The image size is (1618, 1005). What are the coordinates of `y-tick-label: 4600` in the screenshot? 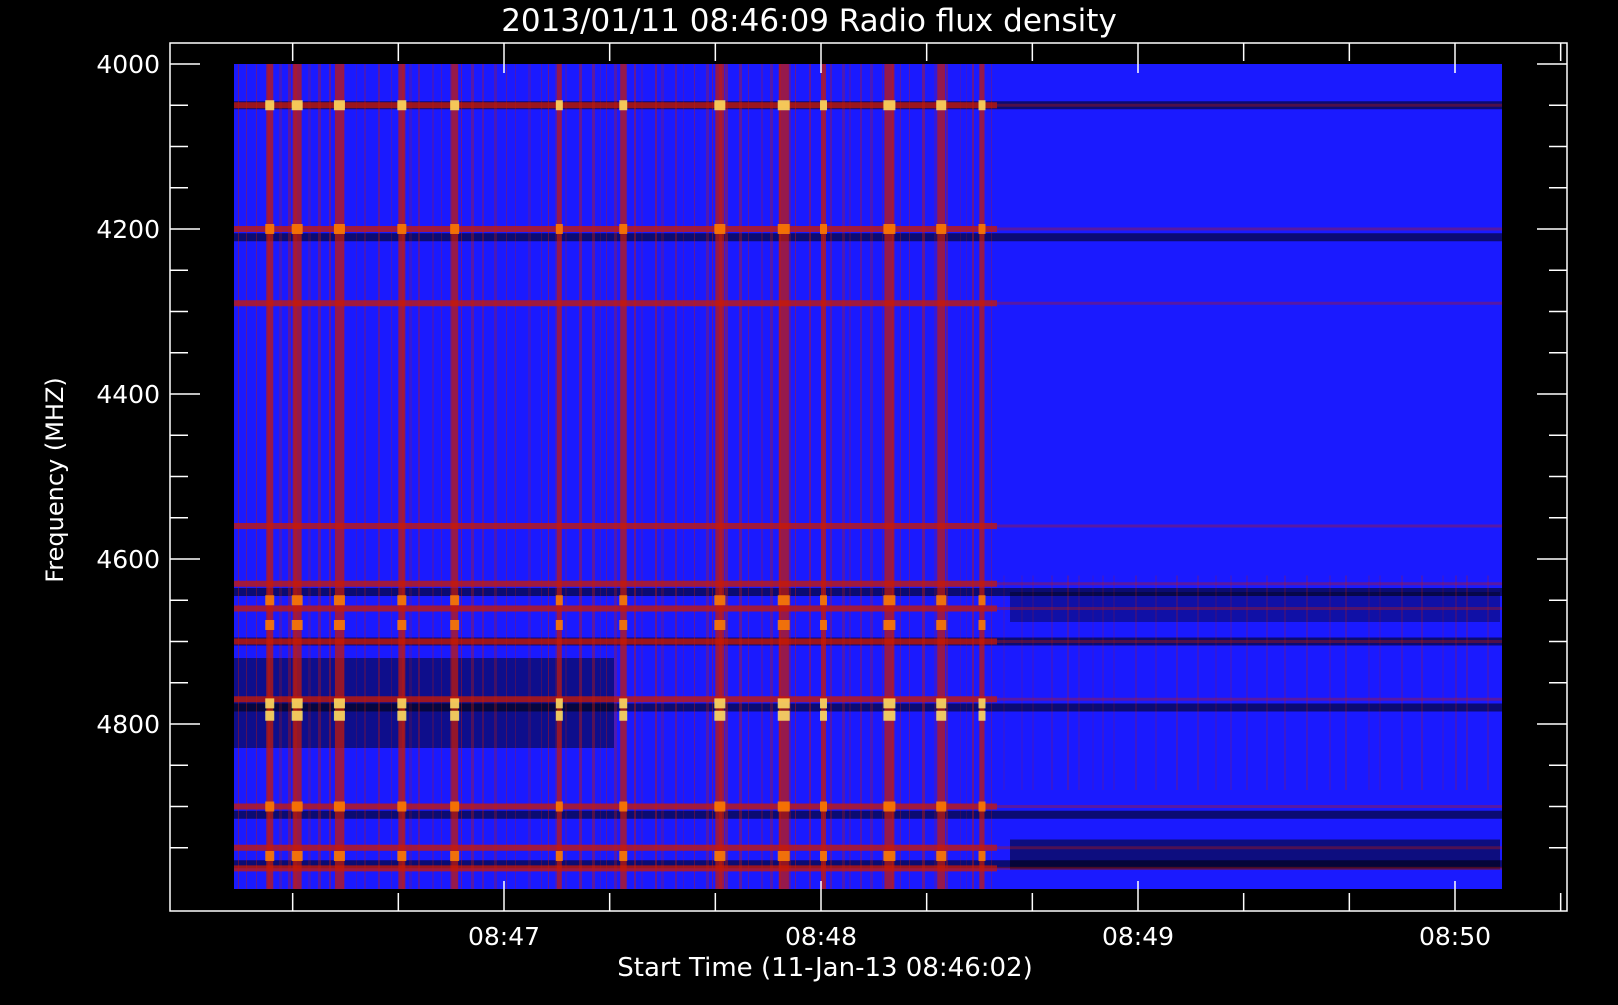 It's located at (128, 559).